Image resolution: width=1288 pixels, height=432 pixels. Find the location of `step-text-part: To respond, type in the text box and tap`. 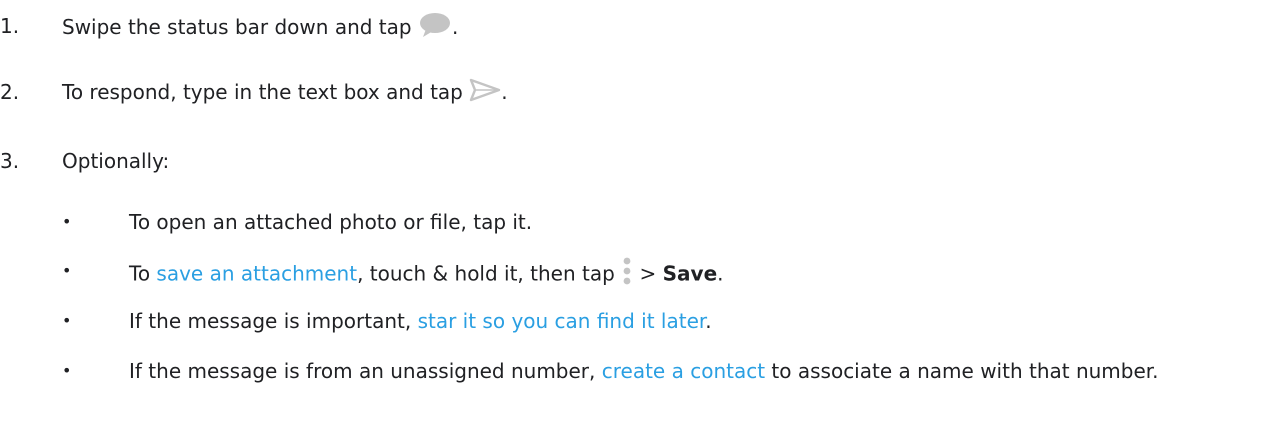

step-text-part: To respond, type in the text box and tap is located at coordinates (266, 92).